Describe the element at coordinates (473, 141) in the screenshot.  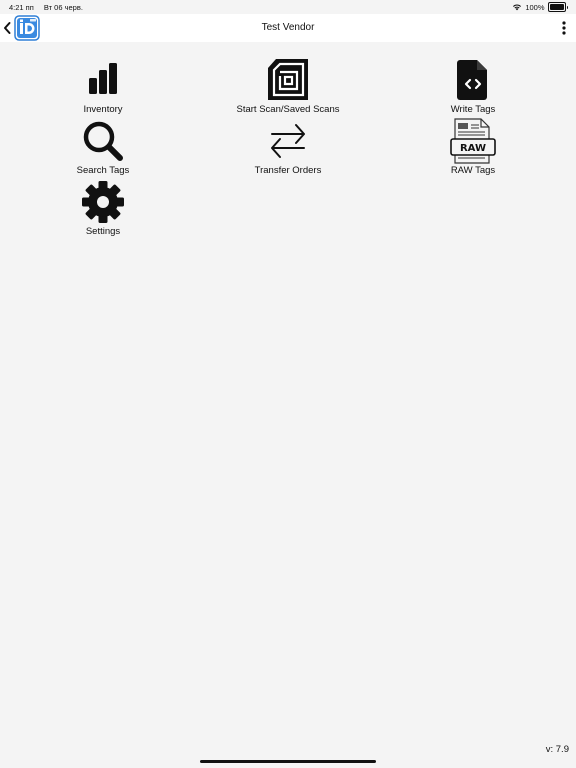
I see `raw-file-icon: RAW` at that location.